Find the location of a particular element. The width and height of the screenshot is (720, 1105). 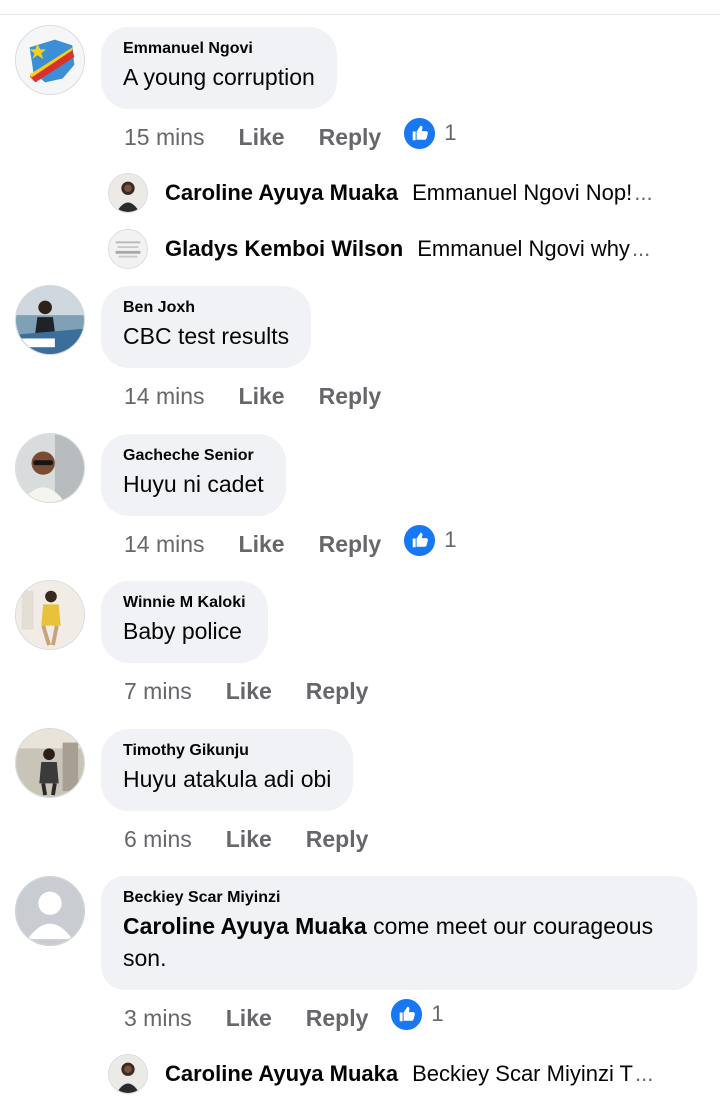

comment-bubble: Ben Joxh CBC test results is located at coordinates (206, 327).